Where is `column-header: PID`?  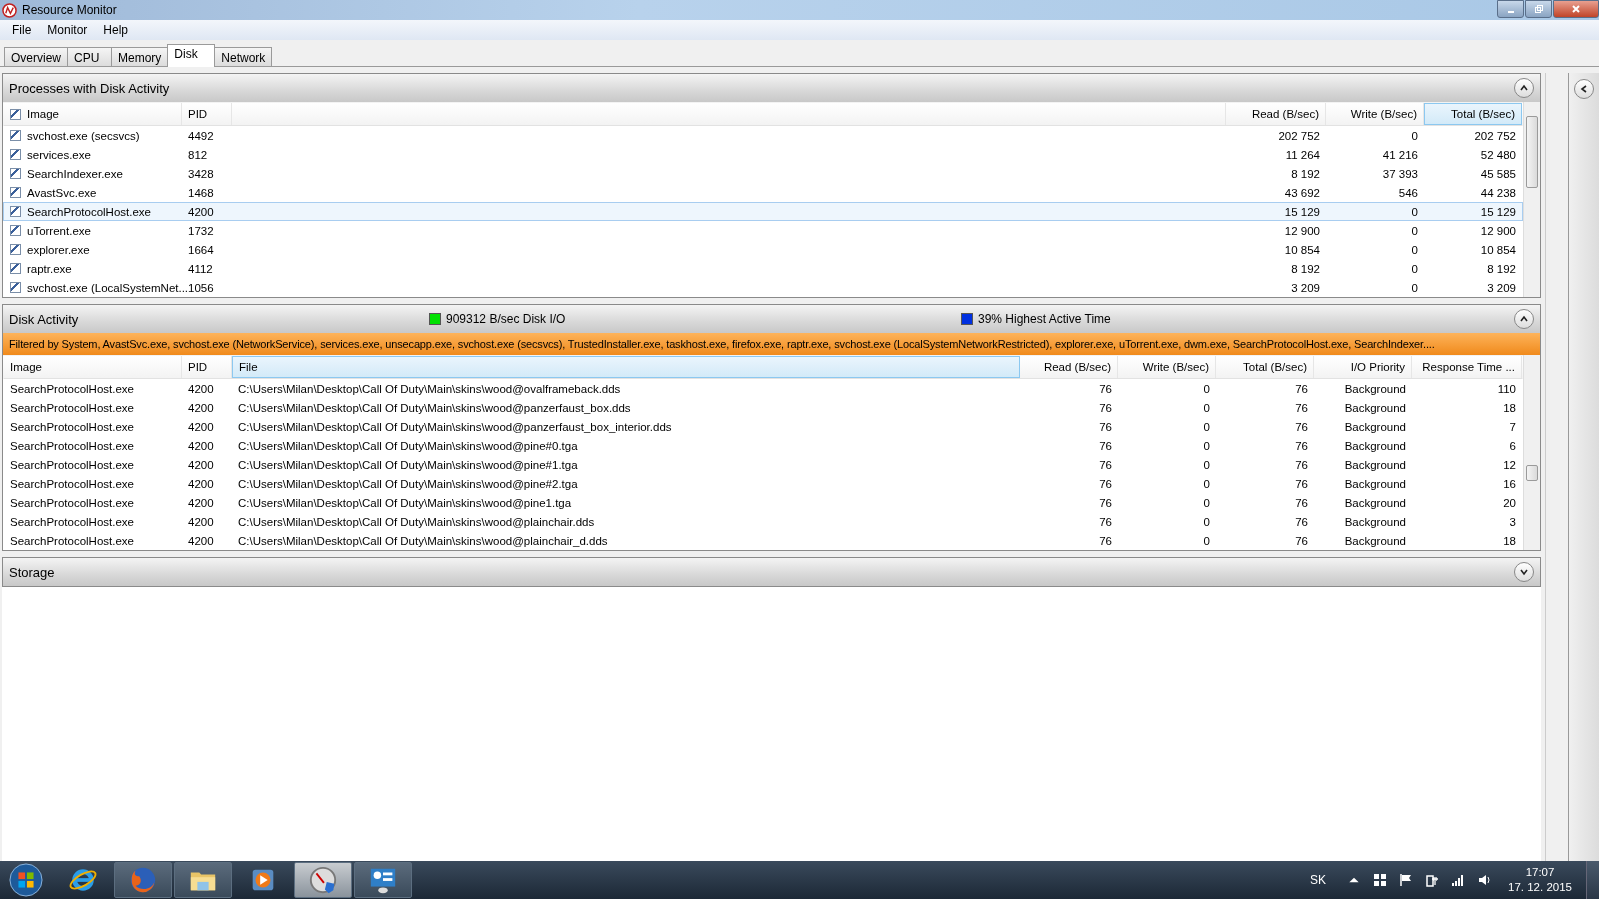 column-header: PID is located at coordinates (207, 114).